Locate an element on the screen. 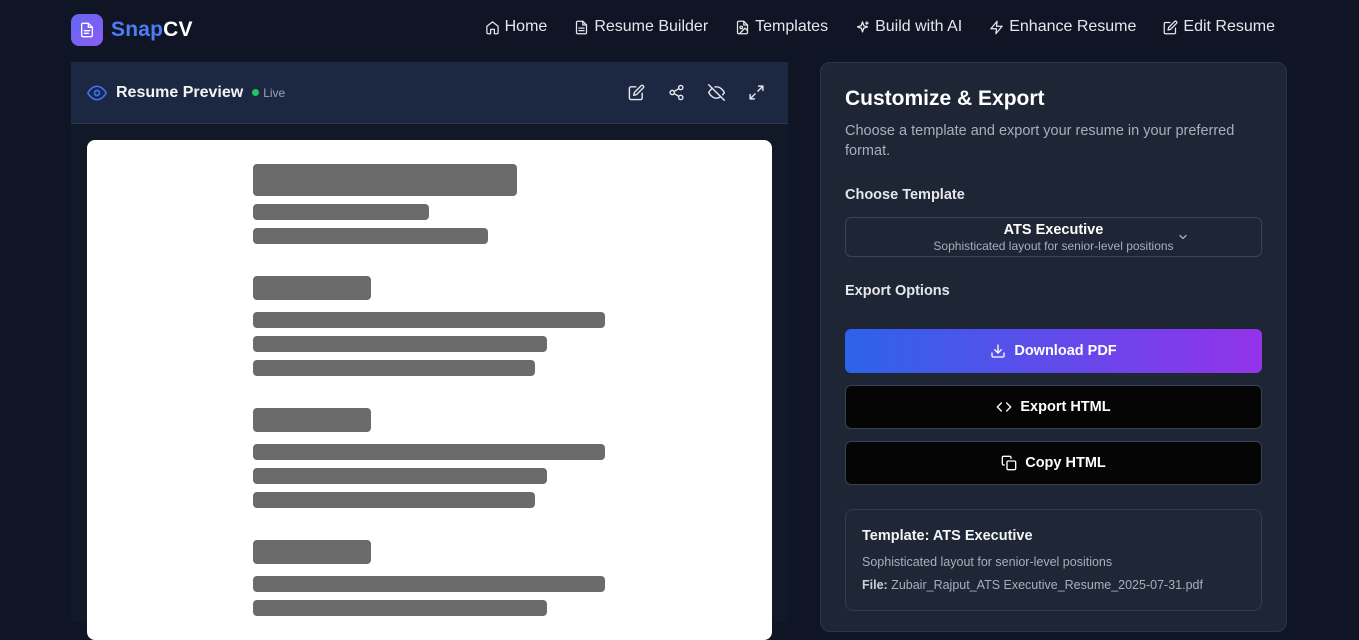  preview-actions is located at coordinates (696, 92).